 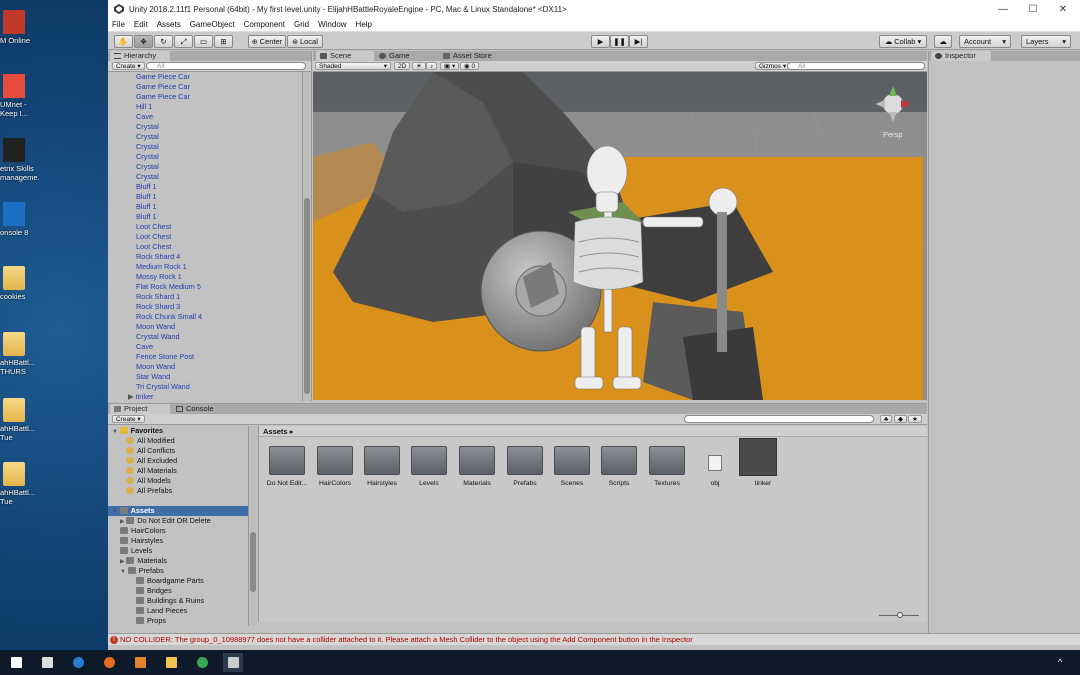 What do you see at coordinates (178, 531) in the screenshot?
I see `project-folder-item: HairColors` at bounding box center [178, 531].